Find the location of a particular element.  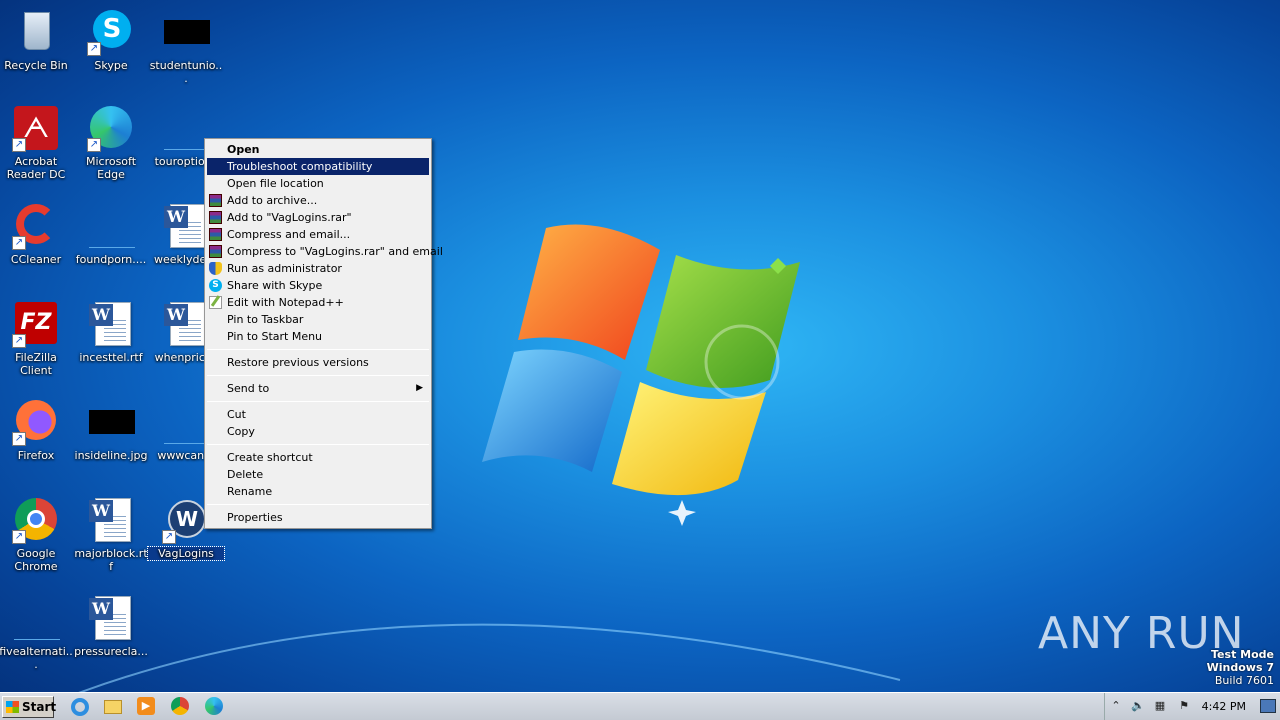

edge-icon is located at coordinates (215, 707).